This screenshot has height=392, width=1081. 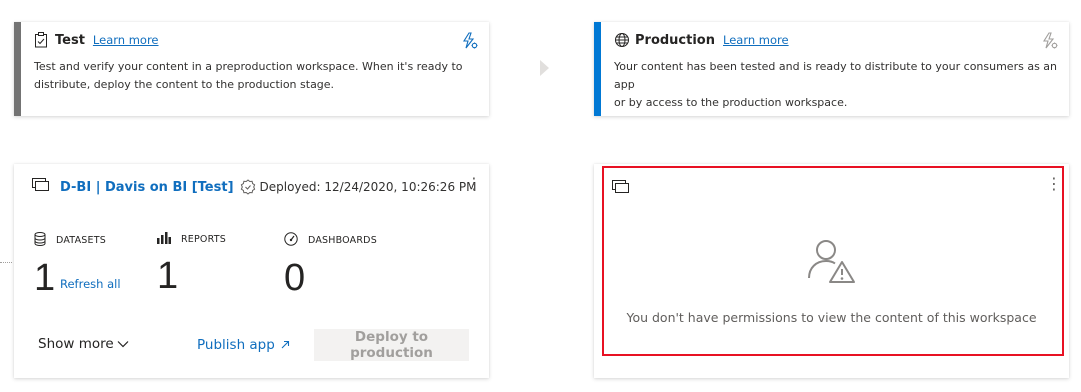 I want to click on metric-label-reports: REPORTS, so click(x=203, y=239).